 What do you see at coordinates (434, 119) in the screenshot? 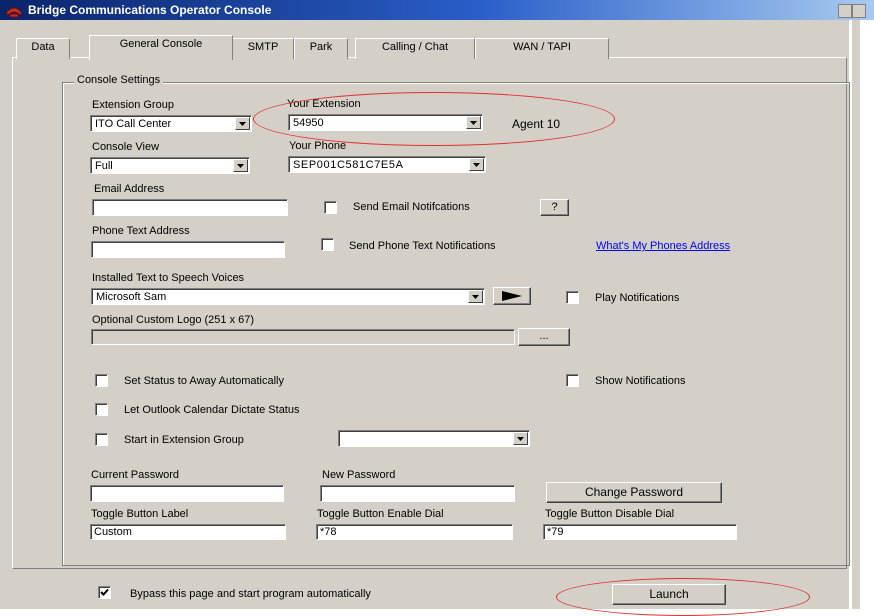
I see `annotation-ellipse-extension` at bounding box center [434, 119].